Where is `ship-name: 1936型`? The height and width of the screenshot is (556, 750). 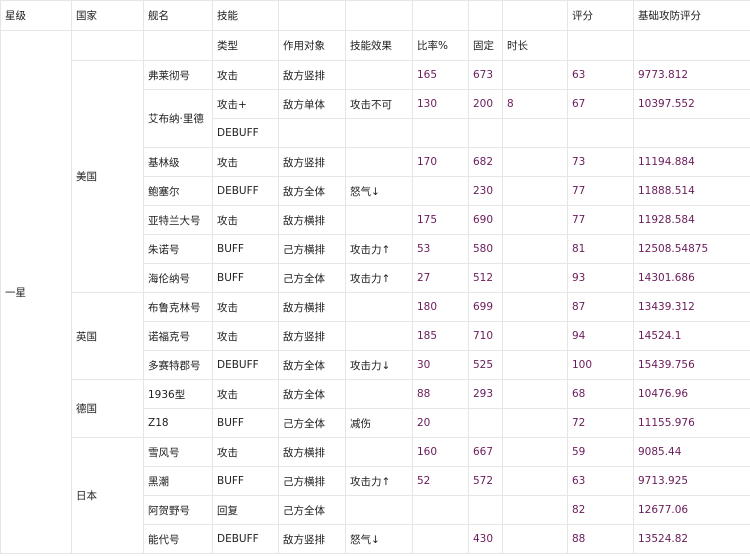 ship-name: 1936型 is located at coordinates (178, 394).